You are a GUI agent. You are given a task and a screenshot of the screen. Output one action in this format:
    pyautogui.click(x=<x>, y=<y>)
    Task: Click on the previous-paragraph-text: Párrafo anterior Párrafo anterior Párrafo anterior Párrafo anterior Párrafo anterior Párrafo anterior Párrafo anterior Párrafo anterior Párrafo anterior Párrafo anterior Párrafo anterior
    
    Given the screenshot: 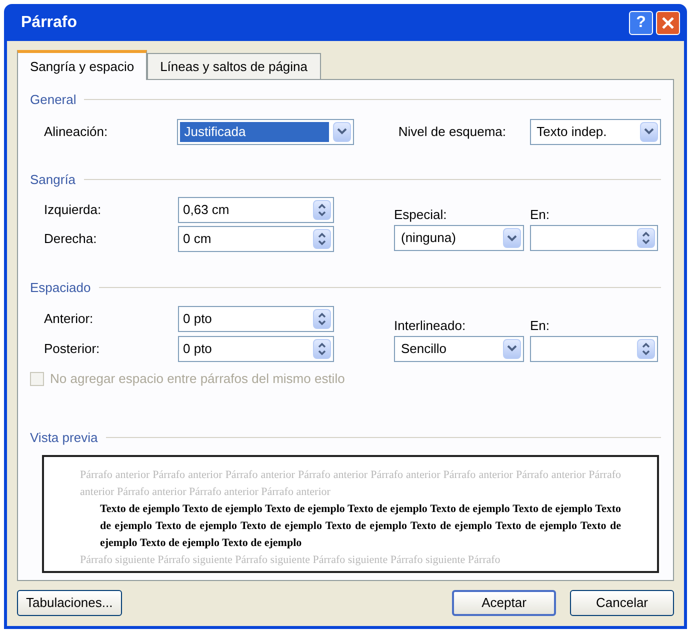 What is the action you would take?
    pyautogui.click(x=350, y=484)
    